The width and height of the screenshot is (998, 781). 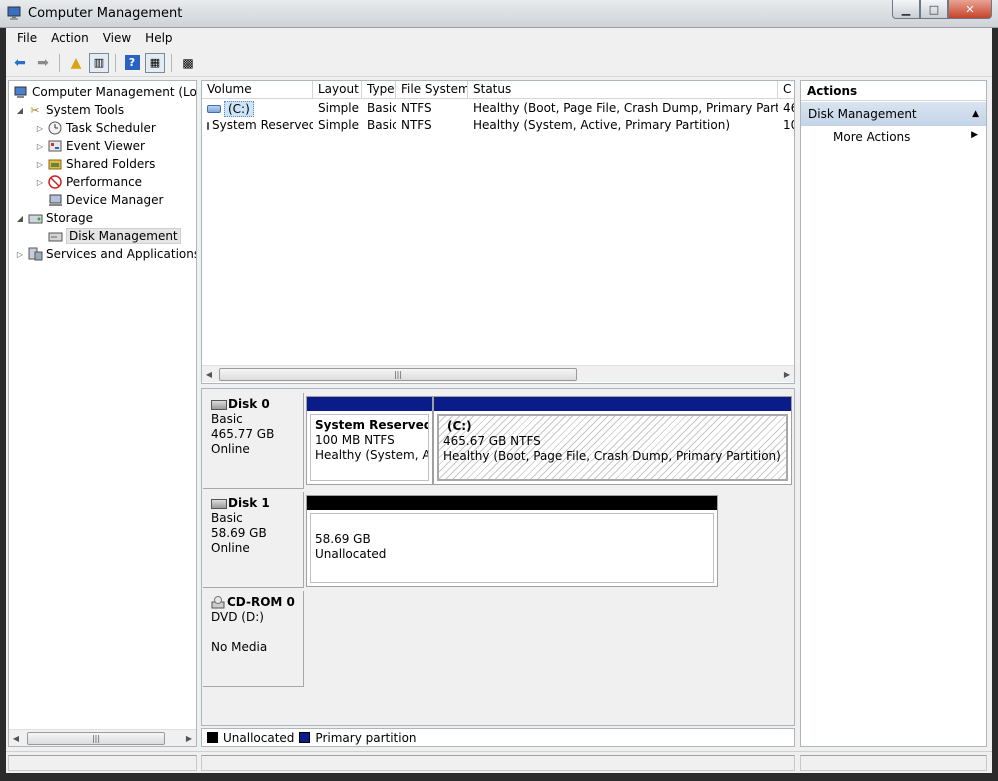 I want to click on computer-management-icon, so click(x=21, y=92).